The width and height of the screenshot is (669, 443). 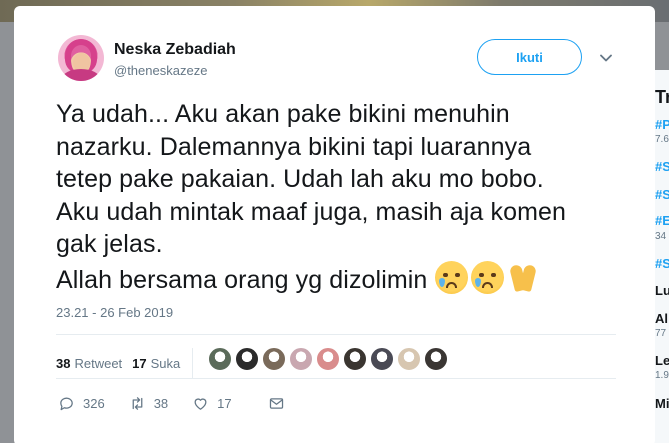 What do you see at coordinates (148, 403) in the screenshot?
I see `retweet-action: 38` at bounding box center [148, 403].